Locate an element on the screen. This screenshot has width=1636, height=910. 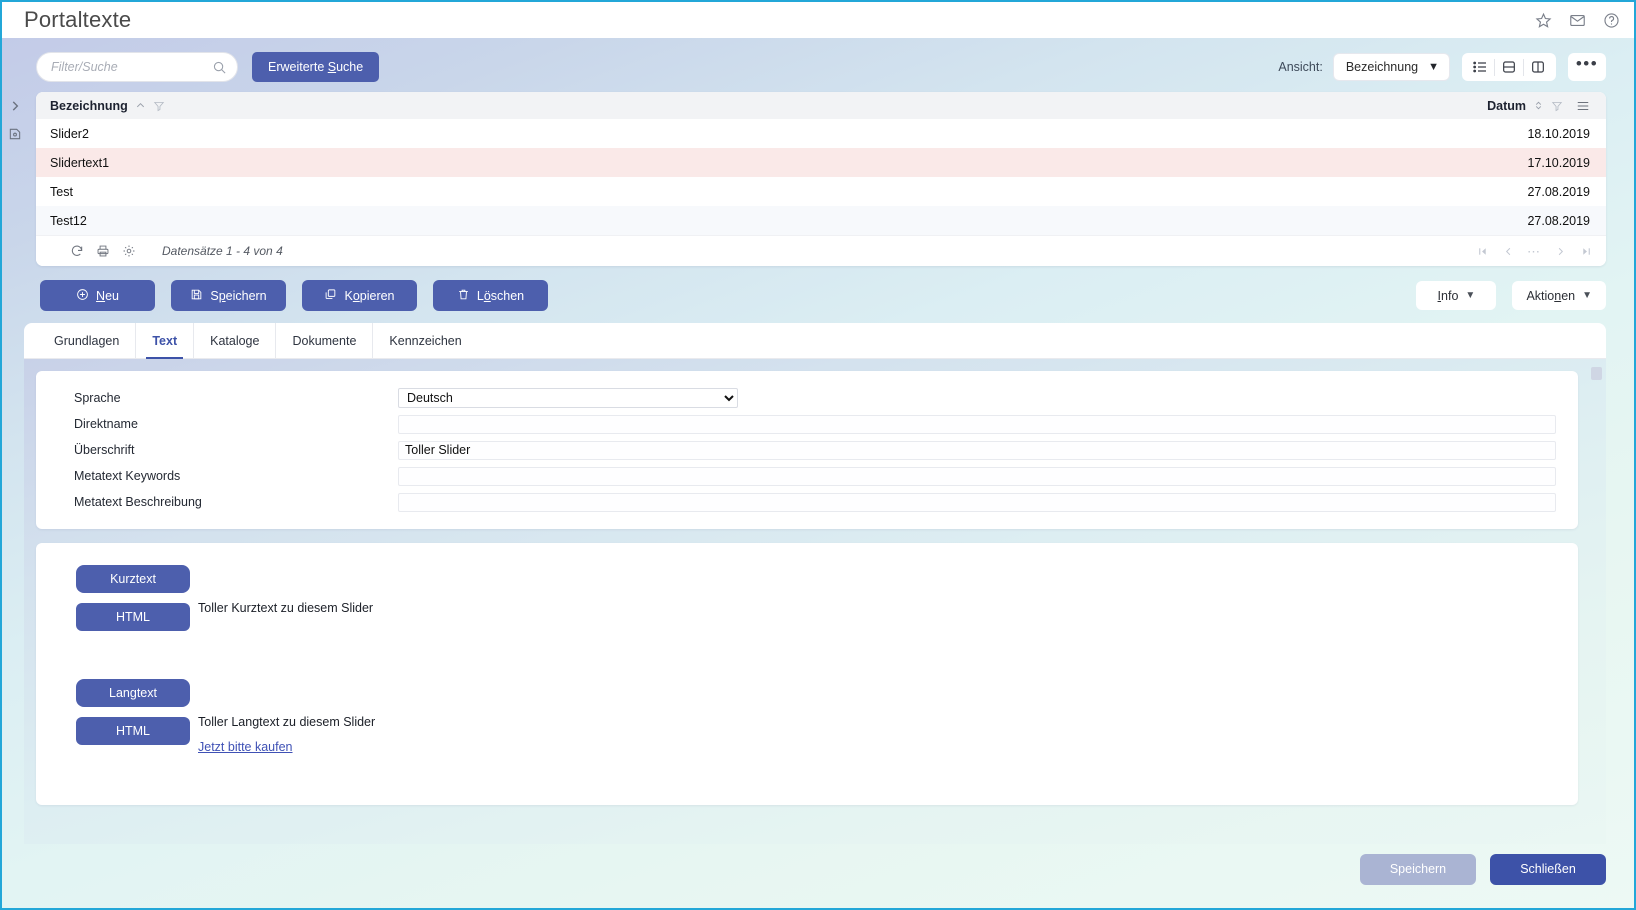
save-pre: S is located at coordinates (214, 295).